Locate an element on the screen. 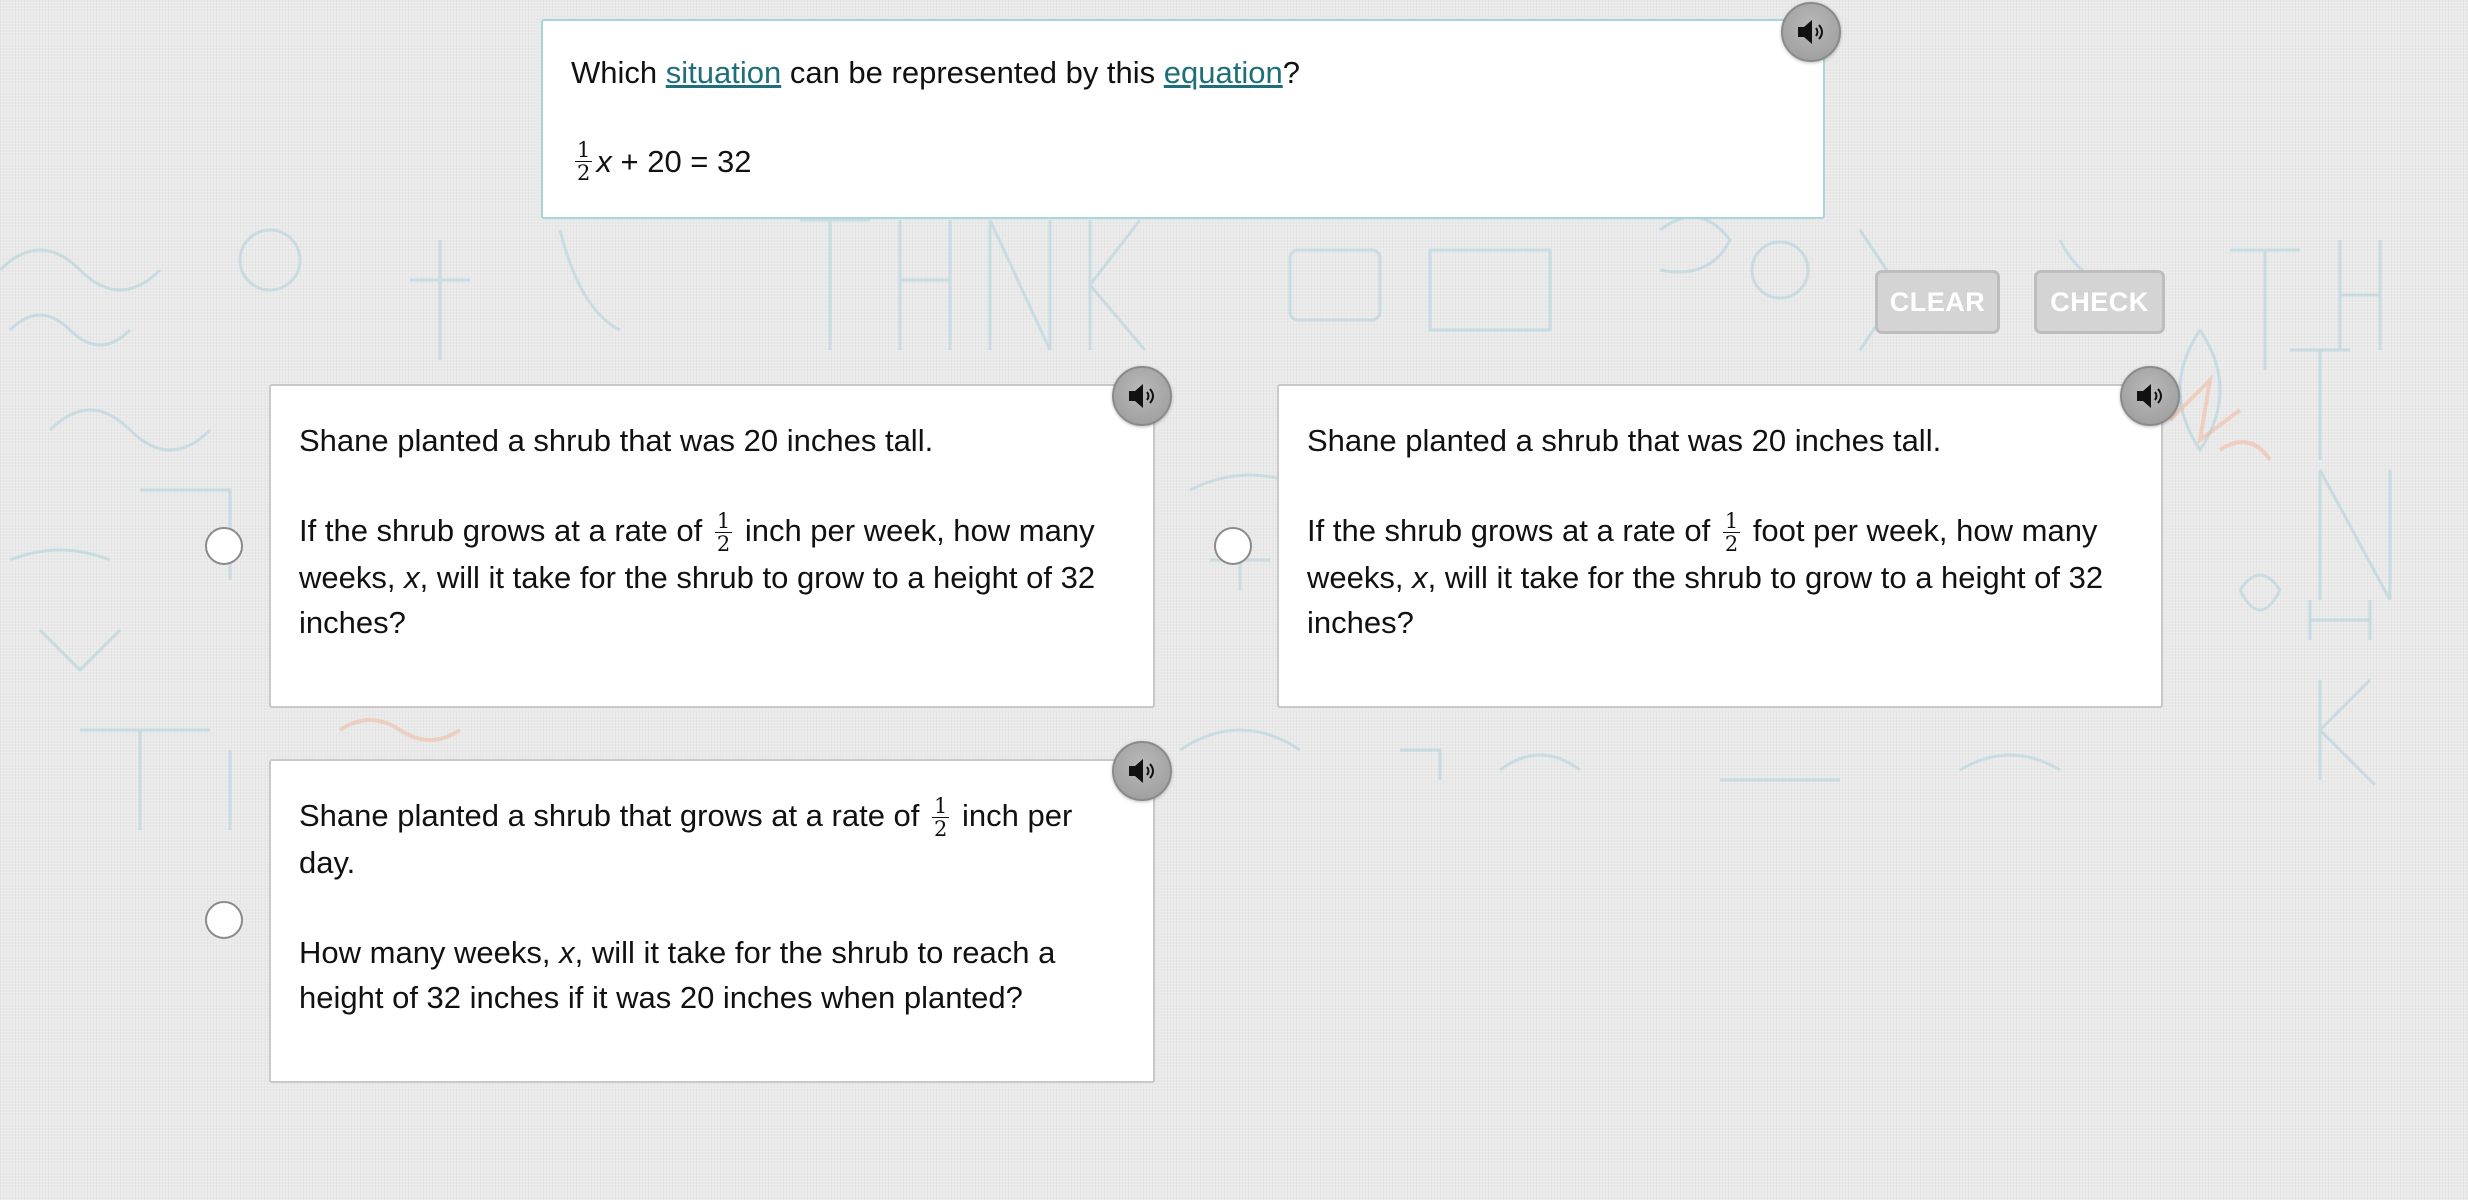 The image size is (2468, 1200). equation-fraction: 1 2 is located at coordinates (584, 161).